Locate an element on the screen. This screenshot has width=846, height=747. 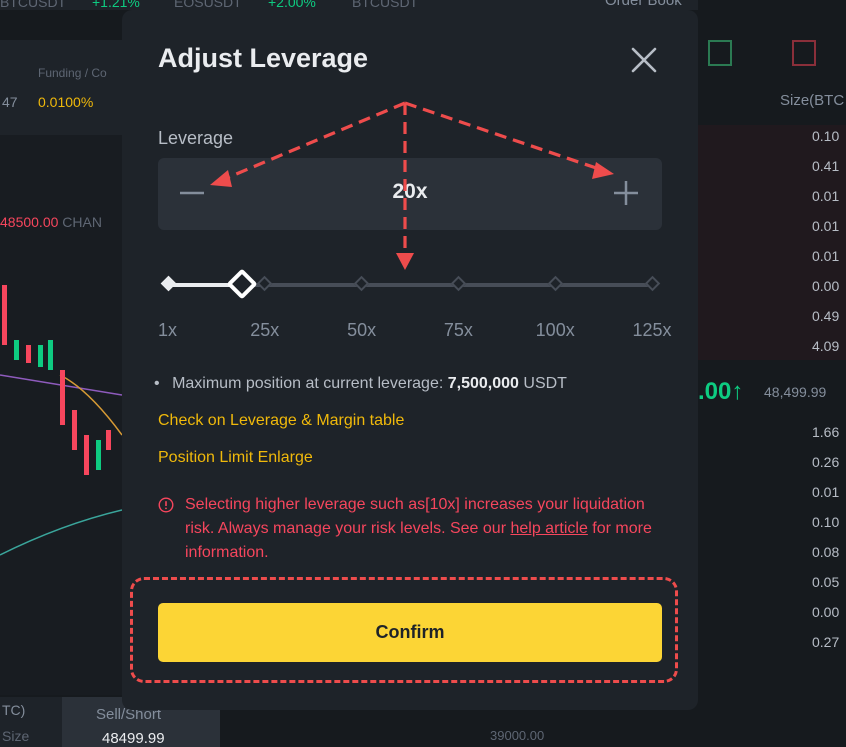
order-unit-label: TC) is located at coordinates (14, 710).